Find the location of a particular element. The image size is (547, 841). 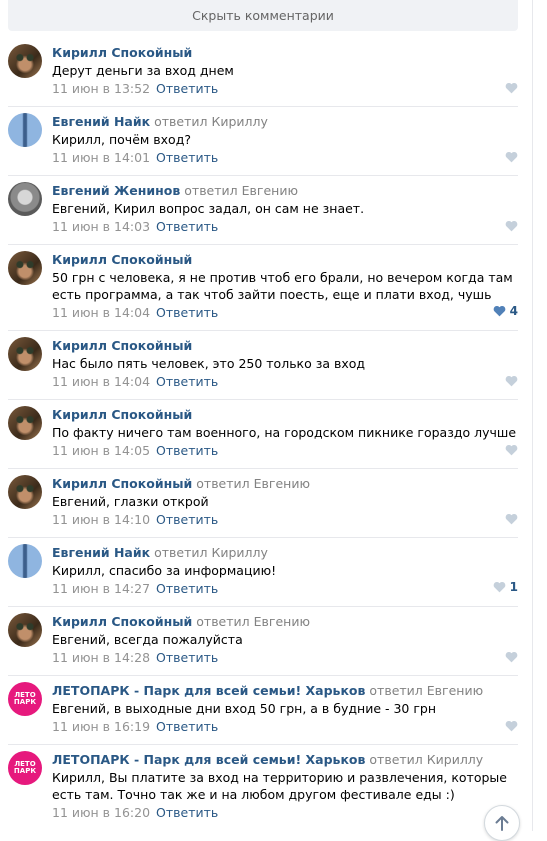

comment-date: 11 июн в 14:27 is located at coordinates (101, 588).